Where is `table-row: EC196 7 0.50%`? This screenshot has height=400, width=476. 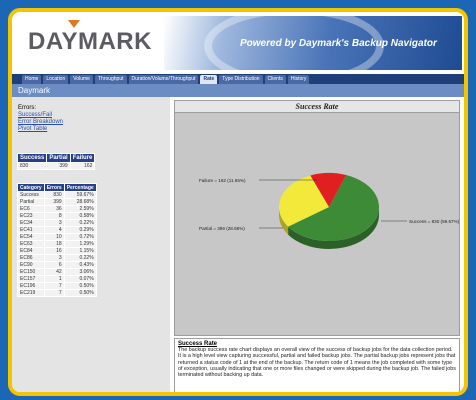
table-row: EC196 7 0.50% is located at coordinates (57, 286).